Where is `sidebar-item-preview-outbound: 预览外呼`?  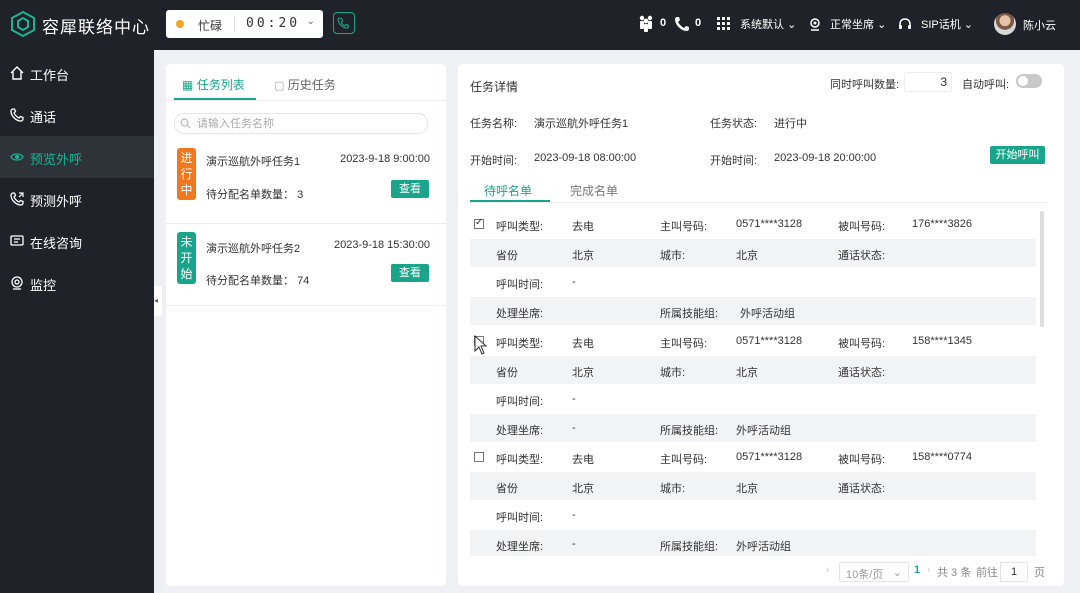 sidebar-item-preview-outbound: 预览外呼 is located at coordinates (77, 157).